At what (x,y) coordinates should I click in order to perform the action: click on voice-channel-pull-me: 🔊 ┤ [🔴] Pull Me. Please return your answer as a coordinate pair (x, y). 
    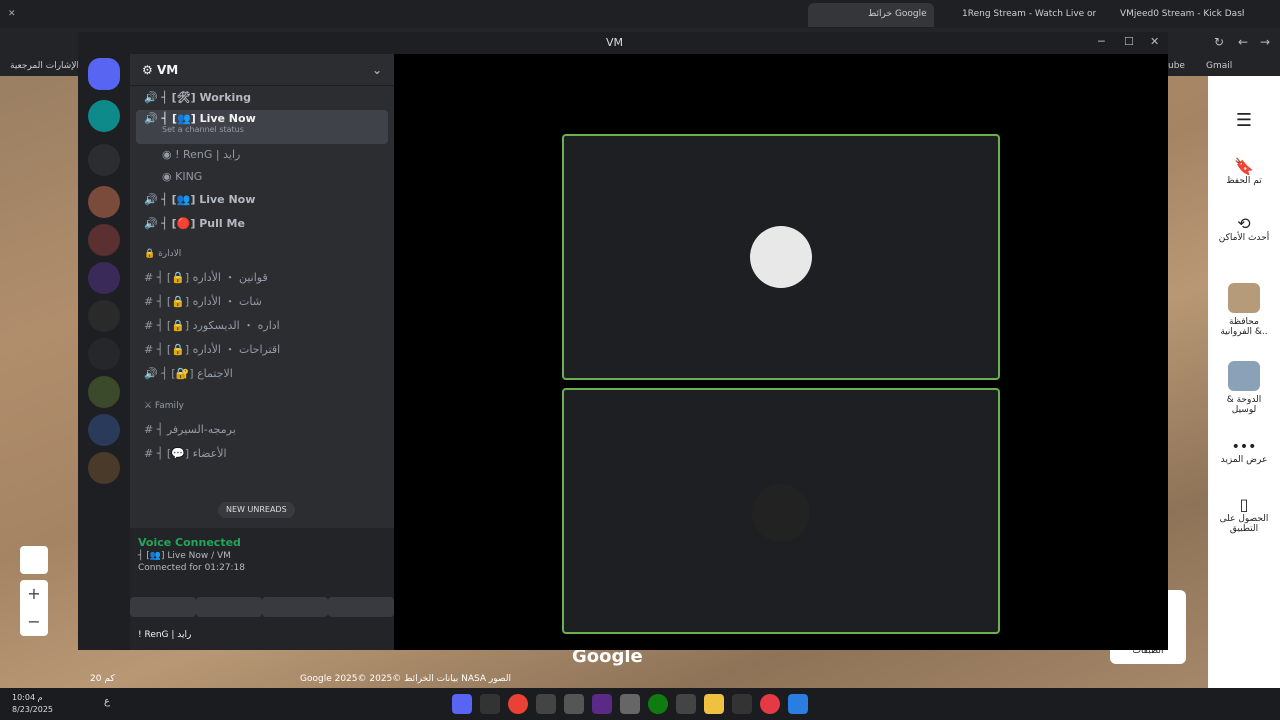
    Looking at the image, I should click on (262, 224).